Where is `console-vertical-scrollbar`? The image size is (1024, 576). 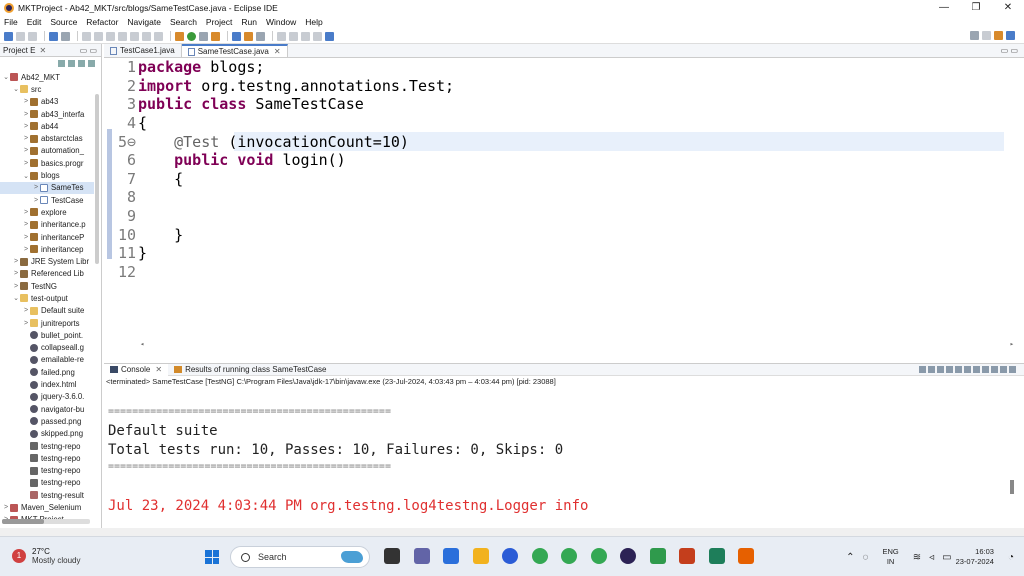
console-vertical-scrollbar is located at coordinates (1012, 487).